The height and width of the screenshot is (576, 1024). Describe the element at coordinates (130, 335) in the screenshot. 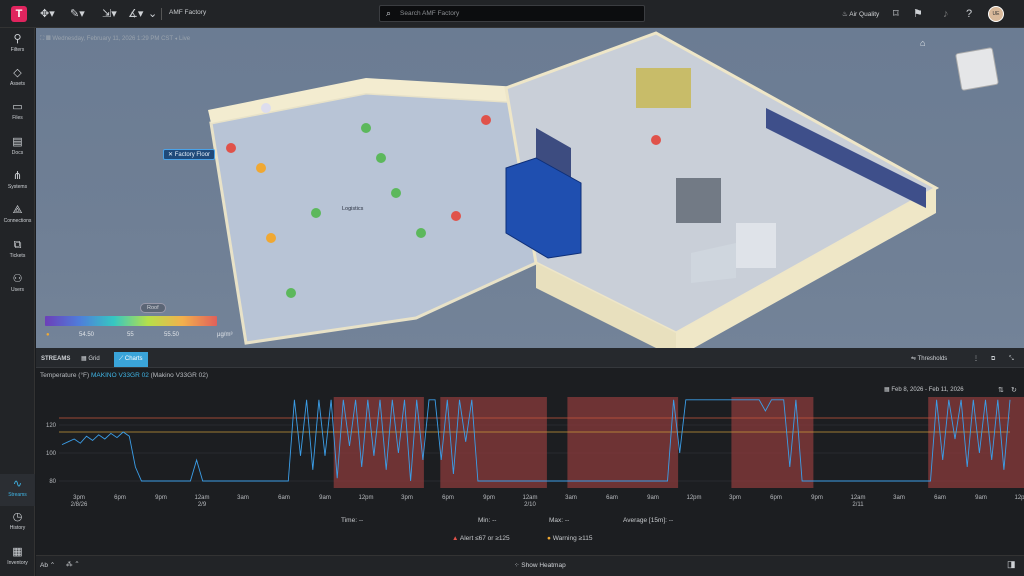

I see `legend-tick: 55` at that location.